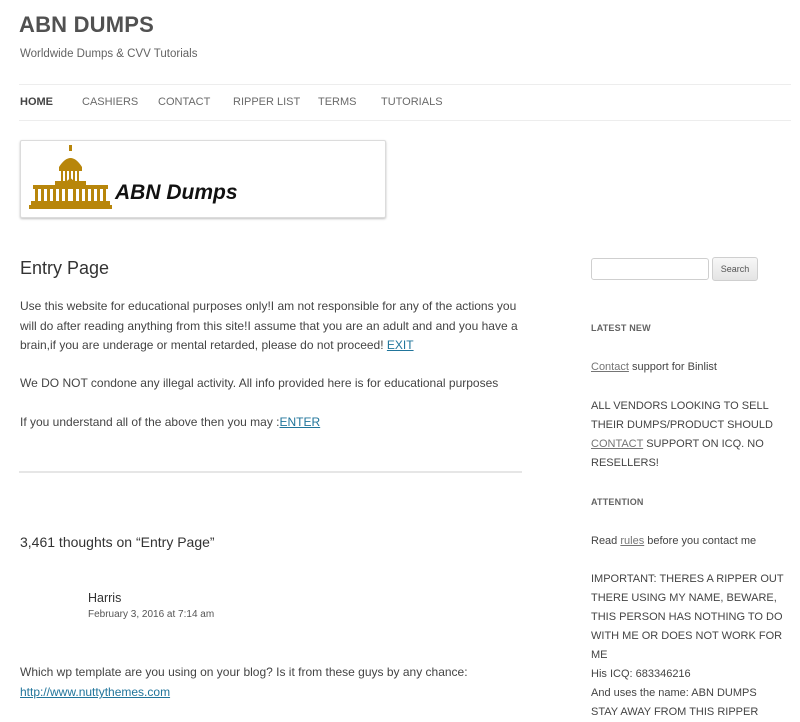  What do you see at coordinates (641, 674) in the screenshot?
I see `ripper-icq: His ICQ: 683346216` at bounding box center [641, 674].